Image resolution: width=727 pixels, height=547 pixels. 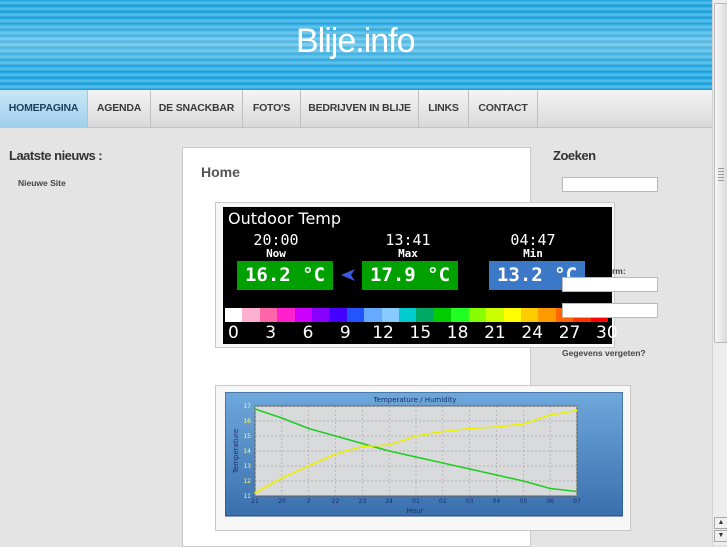 What do you see at coordinates (56, 155) in the screenshot?
I see `news-heading: Laatste nieuws :` at bounding box center [56, 155].